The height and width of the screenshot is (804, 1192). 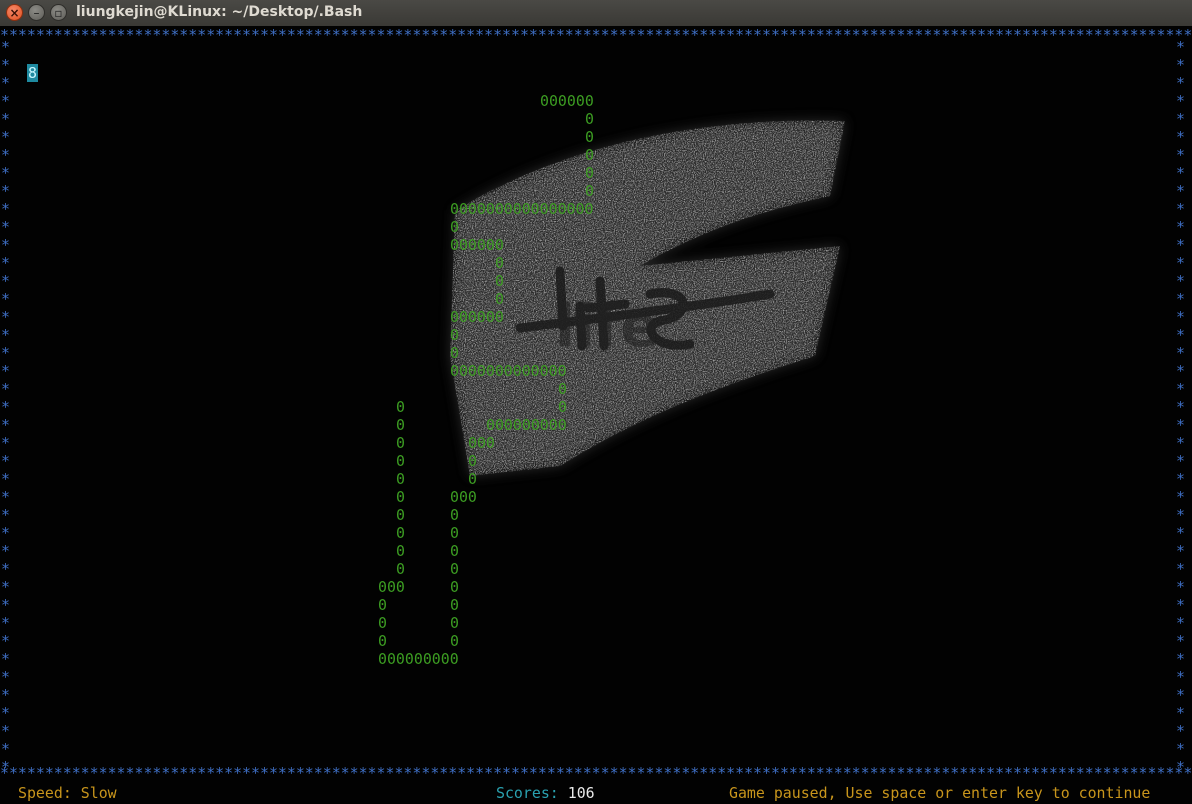 I want to click on snake-segment: 0000000000000000, so click(x=522, y=209).